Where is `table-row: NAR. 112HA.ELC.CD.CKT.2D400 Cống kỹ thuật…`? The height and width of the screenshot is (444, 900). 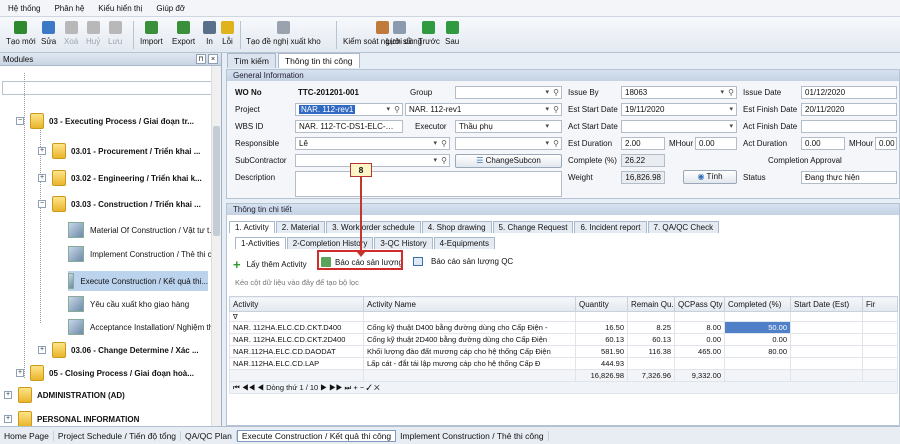
table-row: NAR. 112HA.ELC.CD.CKT.2D400 Cống kỹ thuật… is located at coordinates (563, 339).